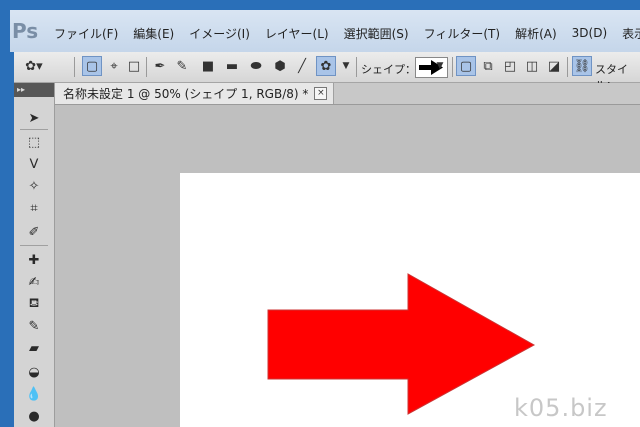 This screenshot has height=427, width=640. What do you see at coordinates (186, 94) in the screenshot?
I see `document-title: 名称未設定 1 @ 50% (シェイプ 1, RGB/8) *` at bounding box center [186, 94].